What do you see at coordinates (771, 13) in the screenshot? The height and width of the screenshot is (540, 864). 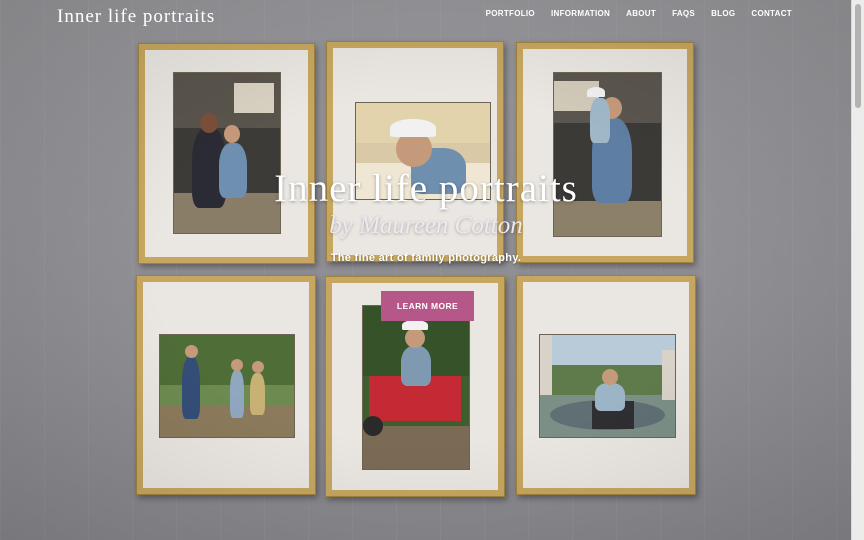 I see `nav-contact: CONTACT` at bounding box center [771, 13].